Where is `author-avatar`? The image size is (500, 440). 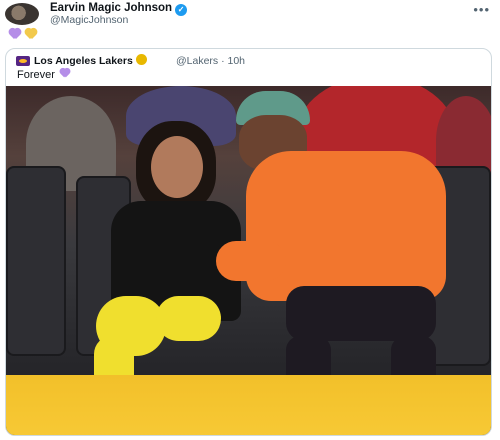
author-avatar is located at coordinates (22, 14).